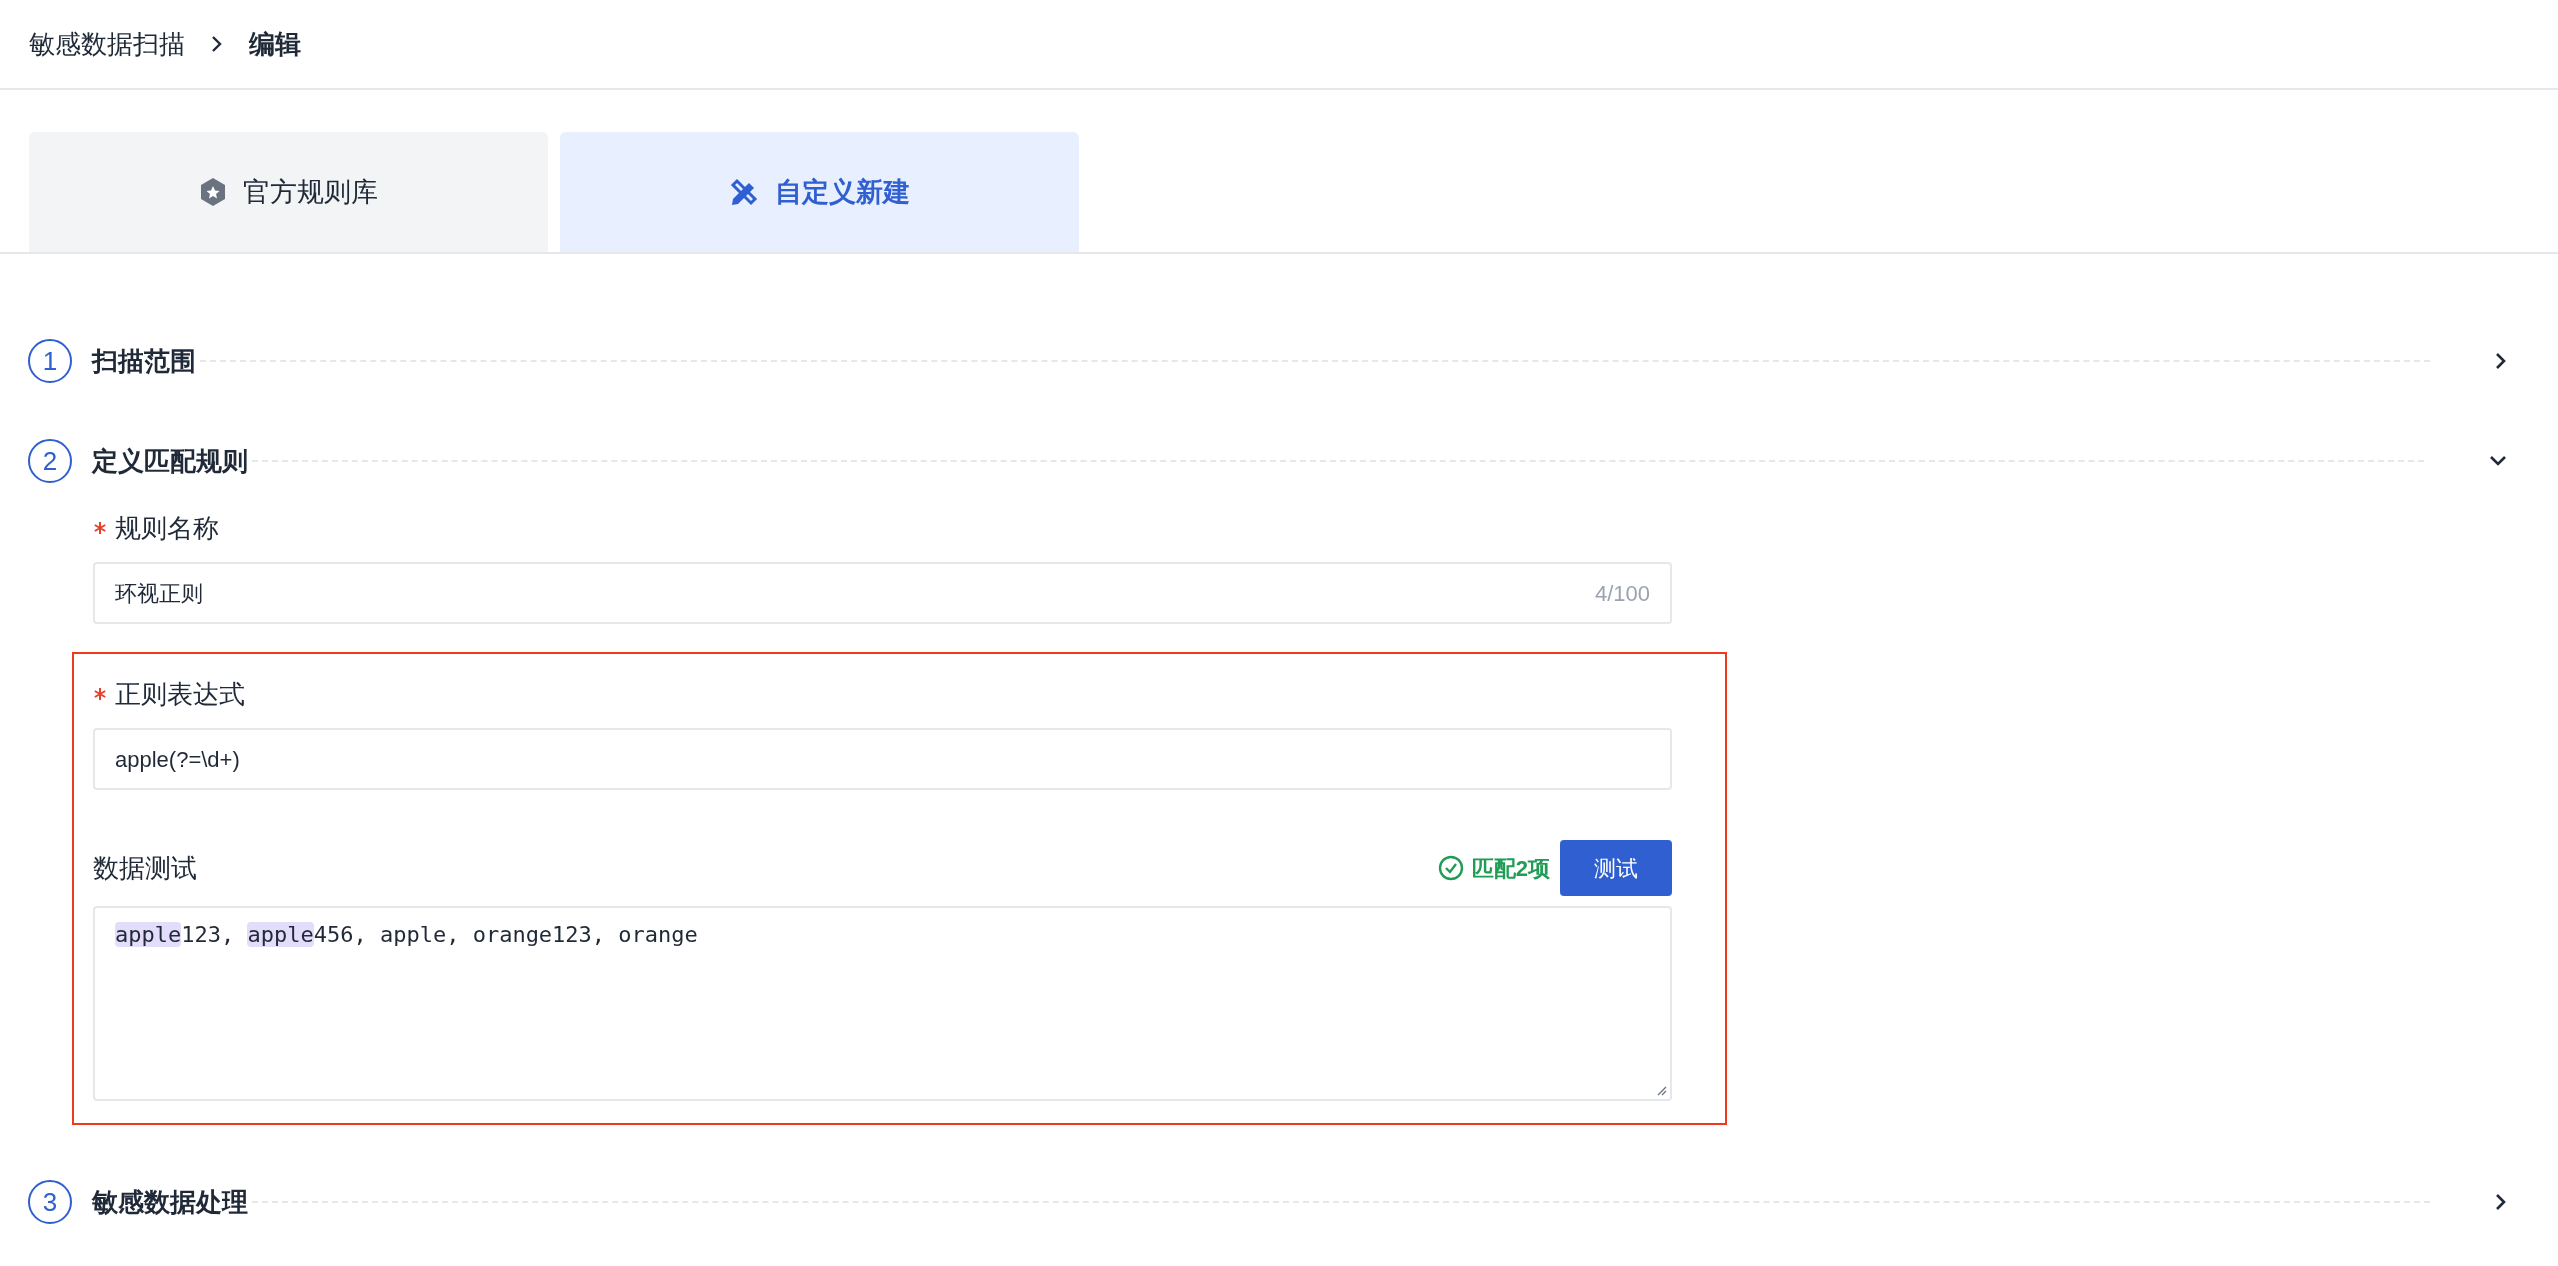  What do you see at coordinates (50, 1202) in the screenshot?
I see `step-number: 3` at bounding box center [50, 1202].